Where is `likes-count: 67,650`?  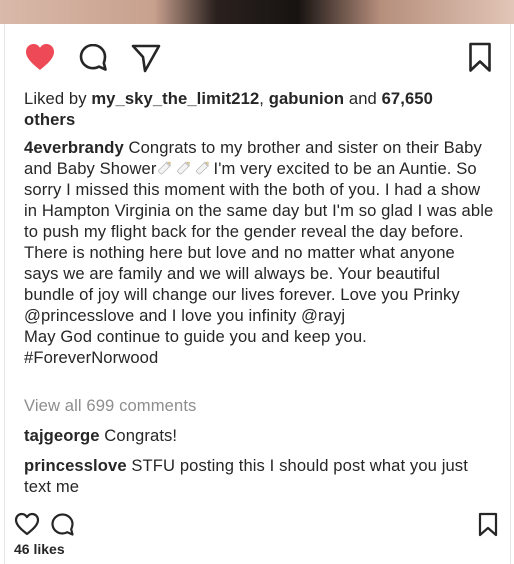 likes-count: 67,650 is located at coordinates (407, 98).